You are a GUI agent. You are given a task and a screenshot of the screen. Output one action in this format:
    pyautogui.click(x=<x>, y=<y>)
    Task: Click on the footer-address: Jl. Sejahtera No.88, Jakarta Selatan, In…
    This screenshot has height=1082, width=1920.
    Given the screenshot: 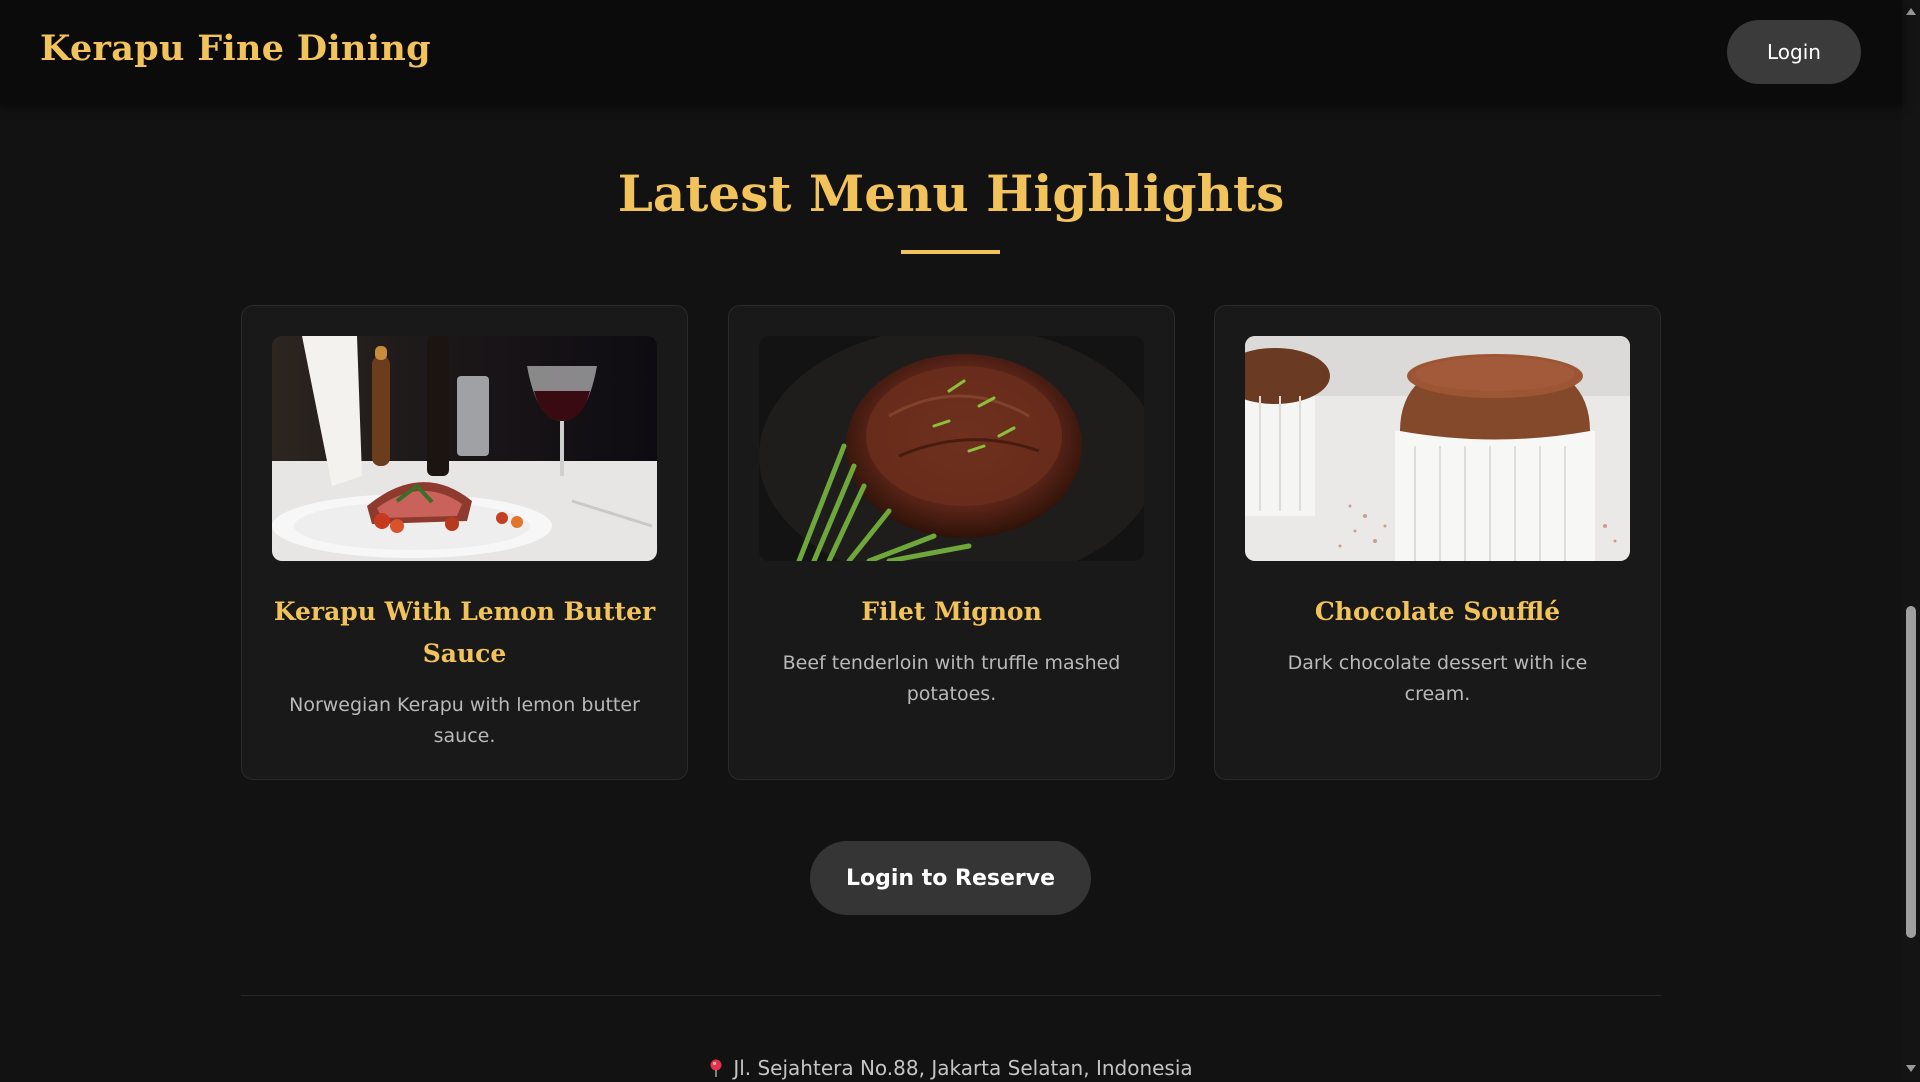 What is the action you would take?
    pyautogui.click(x=951, y=1068)
    